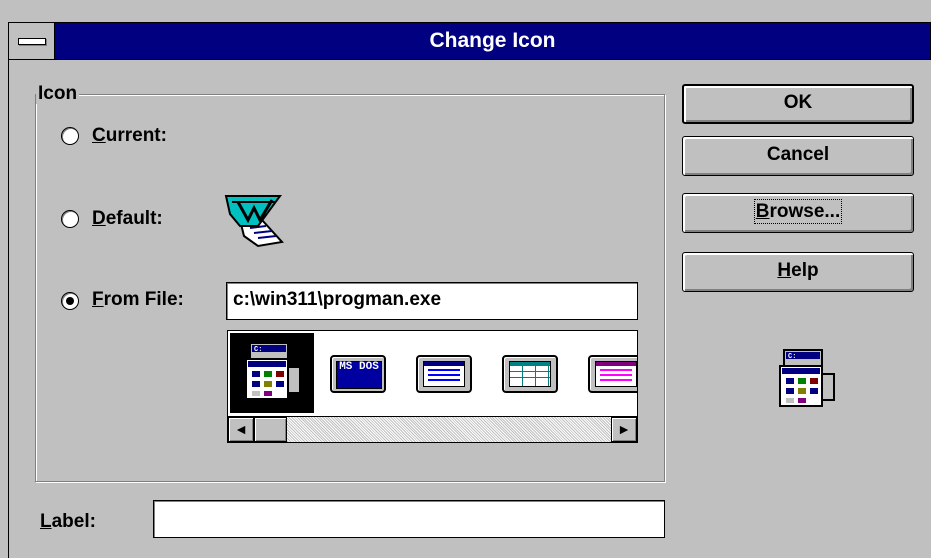 The image size is (931, 558). I want to click on scroll-right-icon: ►, so click(624, 429).